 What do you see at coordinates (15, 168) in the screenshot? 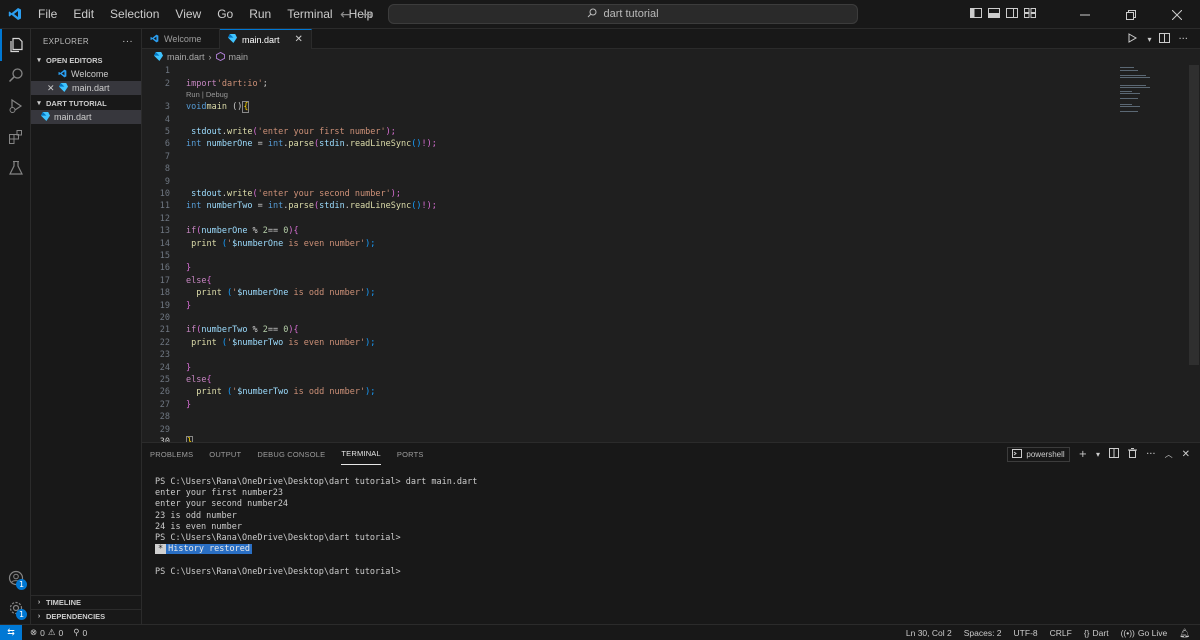
I see `testing-flask-icon` at bounding box center [15, 168].